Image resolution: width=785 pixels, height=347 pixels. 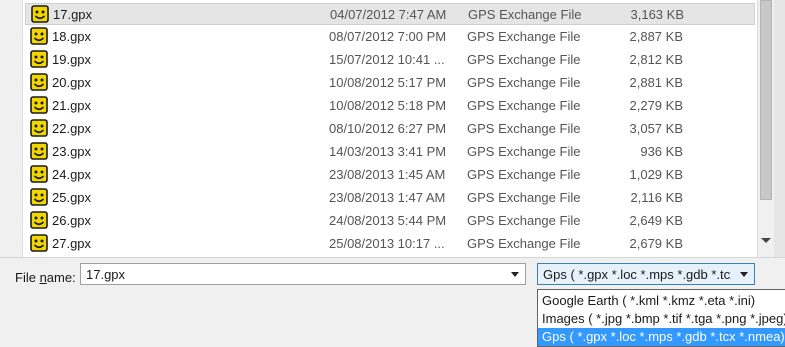 I want to click on file-date: 24/08/2013 5:44 PM, so click(x=388, y=220).